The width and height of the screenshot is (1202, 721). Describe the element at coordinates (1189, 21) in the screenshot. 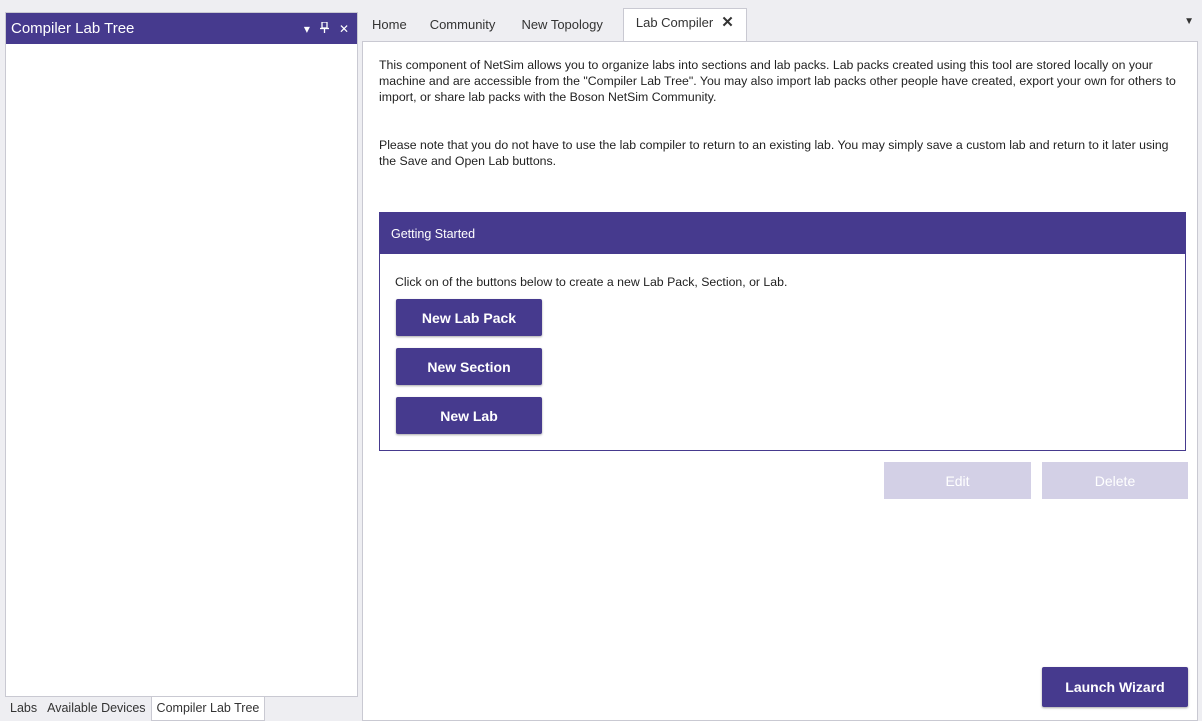

I see `tab-list-menu-icon: ▼` at that location.